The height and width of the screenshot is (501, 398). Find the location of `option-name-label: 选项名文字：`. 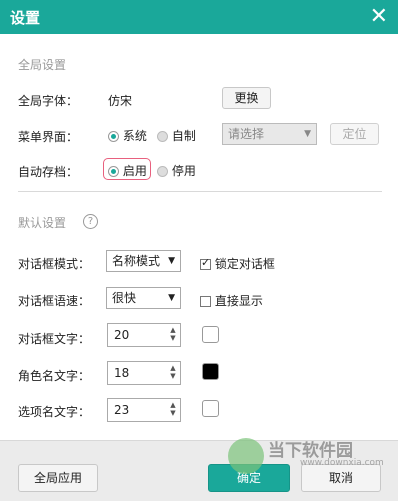

option-name-label: 选项名文字： is located at coordinates (54, 412).